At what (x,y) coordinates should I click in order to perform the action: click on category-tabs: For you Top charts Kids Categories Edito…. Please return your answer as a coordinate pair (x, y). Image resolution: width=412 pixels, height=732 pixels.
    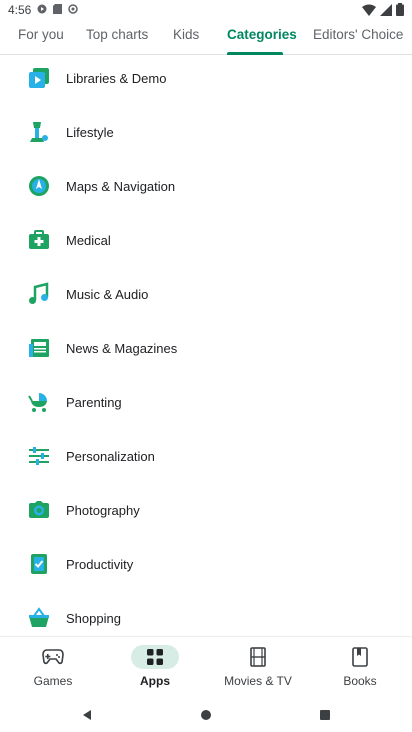
    Looking at the image, I should click on (206, 37).